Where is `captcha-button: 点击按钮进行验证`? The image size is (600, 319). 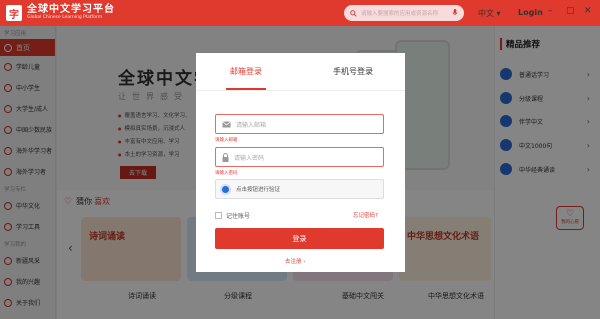 captcha-button: 点击按钮进行验证 is located at coordinates (299, 189).